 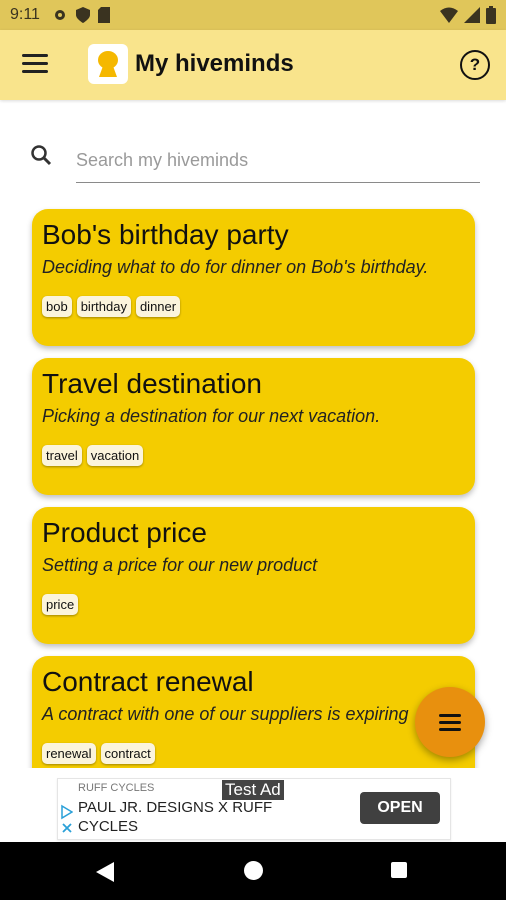 I want to click on search-input, so click(x=278, y=160).